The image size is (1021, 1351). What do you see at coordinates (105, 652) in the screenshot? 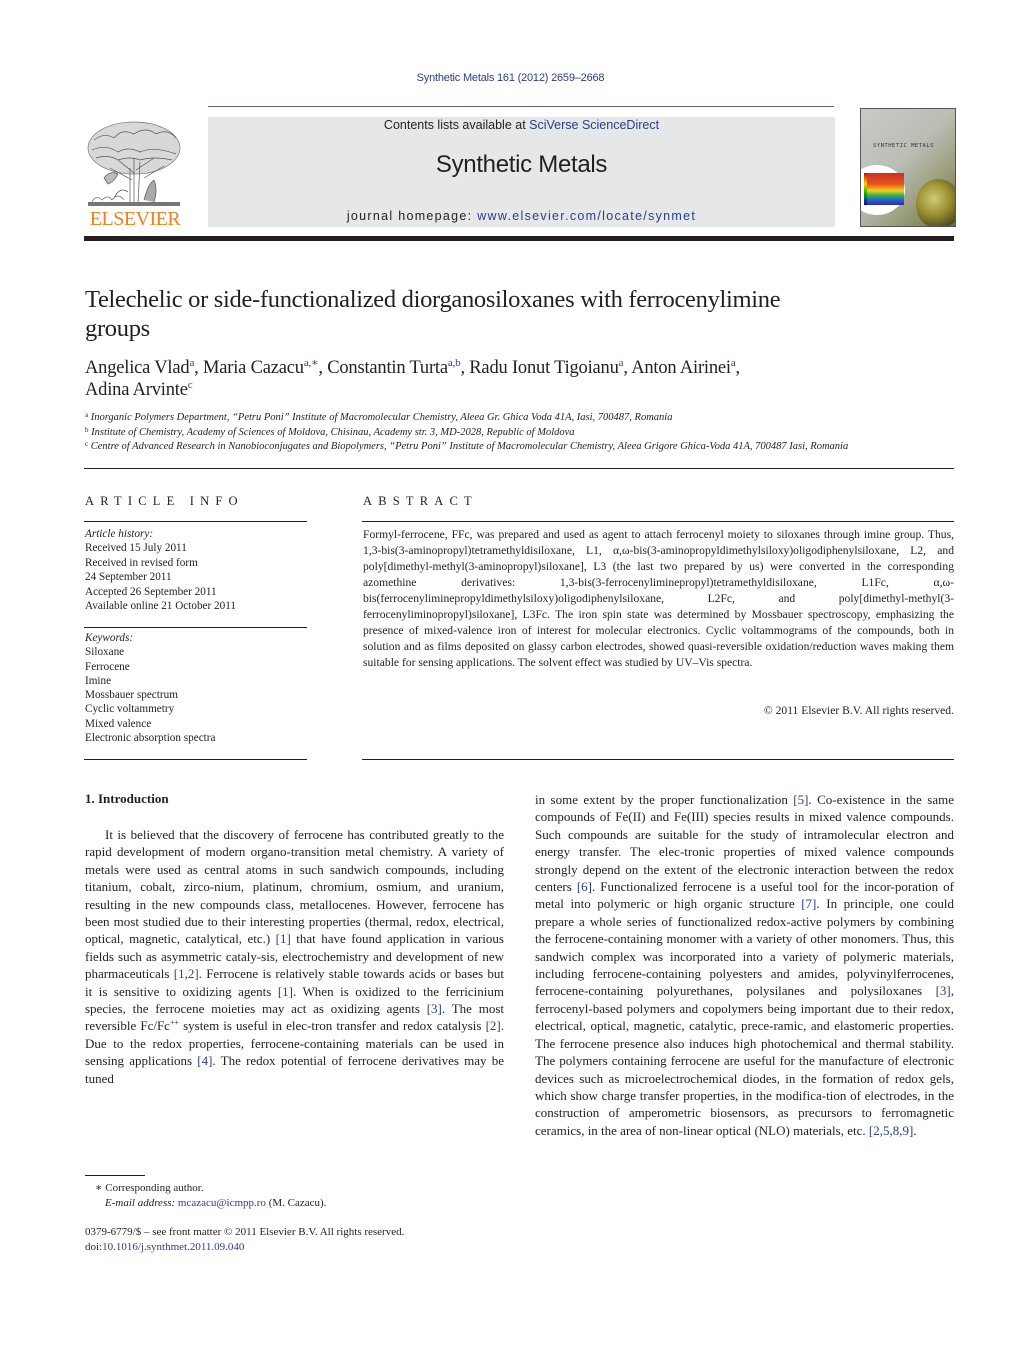
I see `keyword: Siloxane` at bounding box center [105, 652].